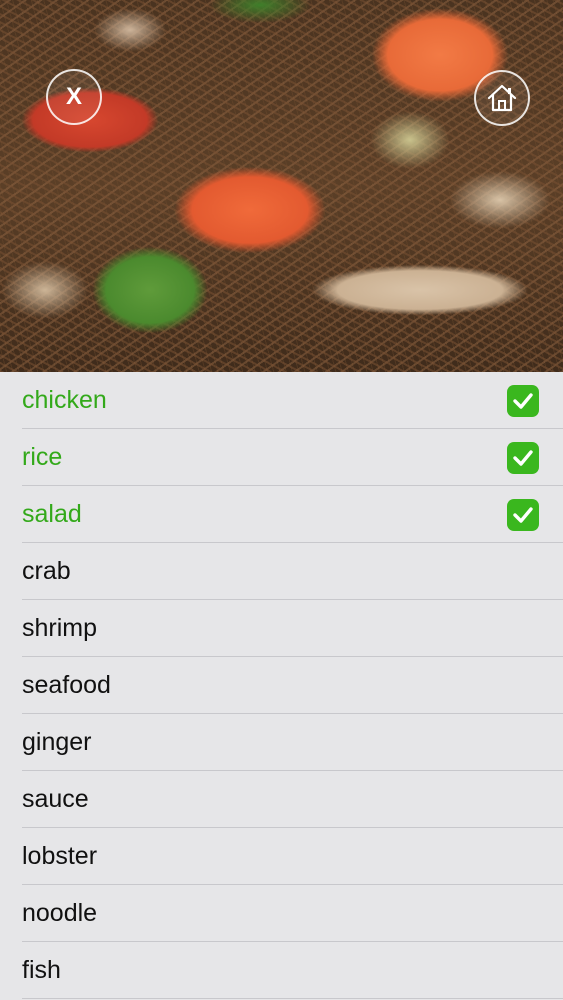  I want to click on tag-label: salad, so click(52, 513).